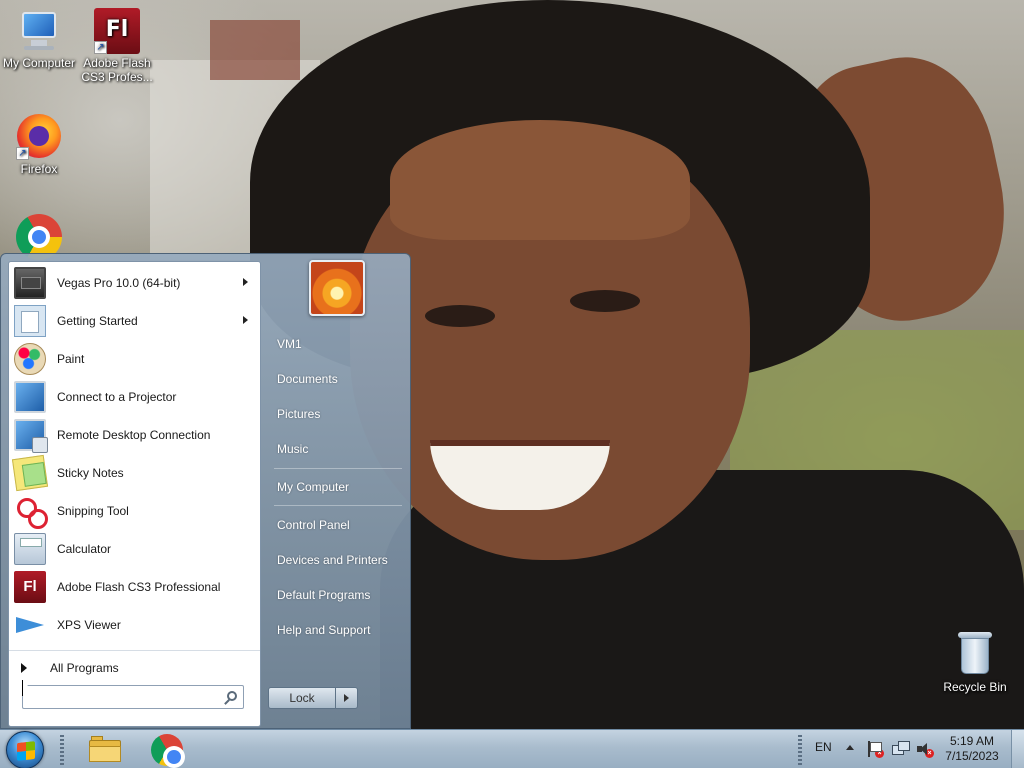 This screenshot has height=768, width=1024. Describe the element at coordinates (30, 549) in the screenshot. I see `calculator-icon` at that location.